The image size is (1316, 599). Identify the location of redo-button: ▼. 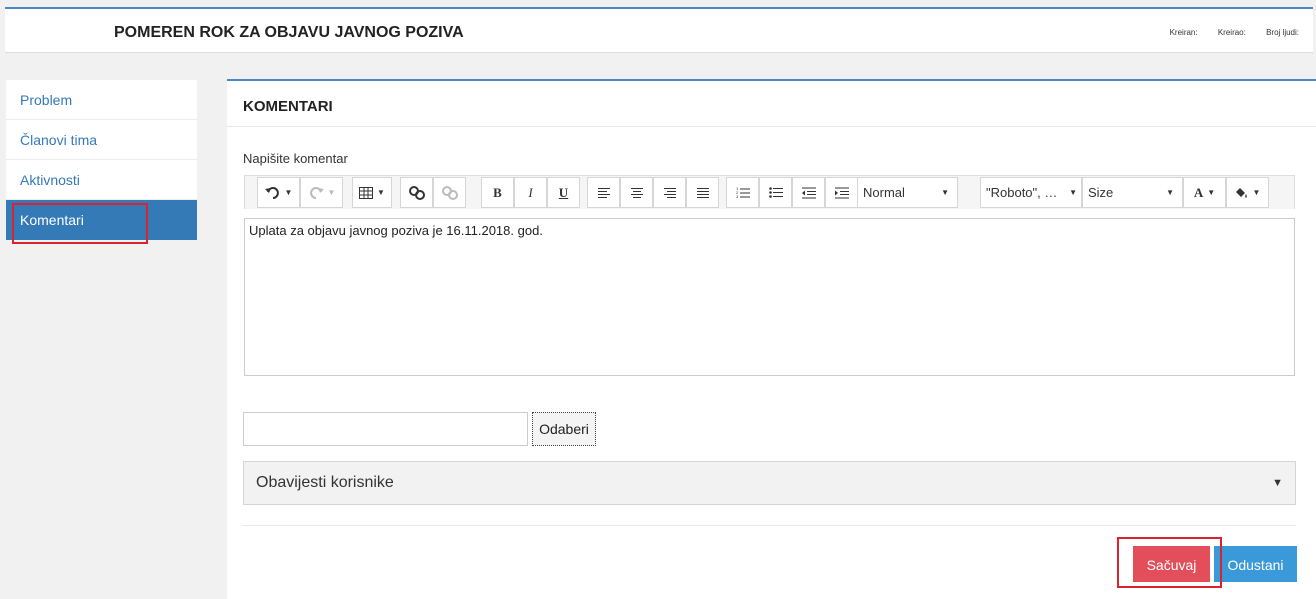
(321, 192).